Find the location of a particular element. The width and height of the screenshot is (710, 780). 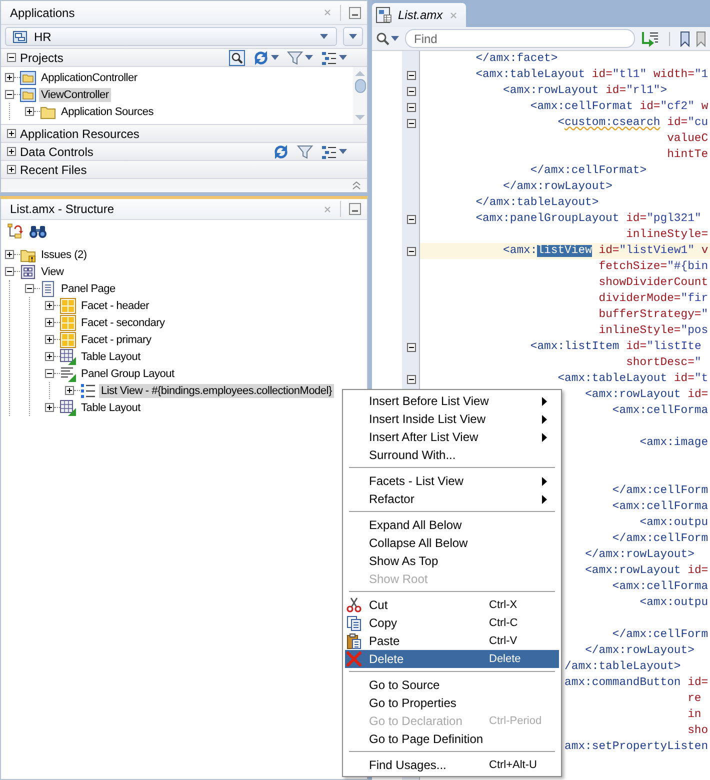

dropdown-button is located at coordinates (353, 36).